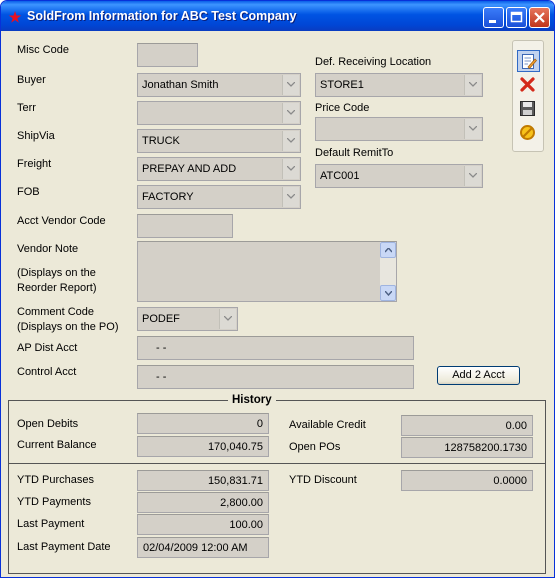  What do you see at coordinates (493, 17) in the screenshot?
I see `minimize-button` at bounding box center [493, 17].